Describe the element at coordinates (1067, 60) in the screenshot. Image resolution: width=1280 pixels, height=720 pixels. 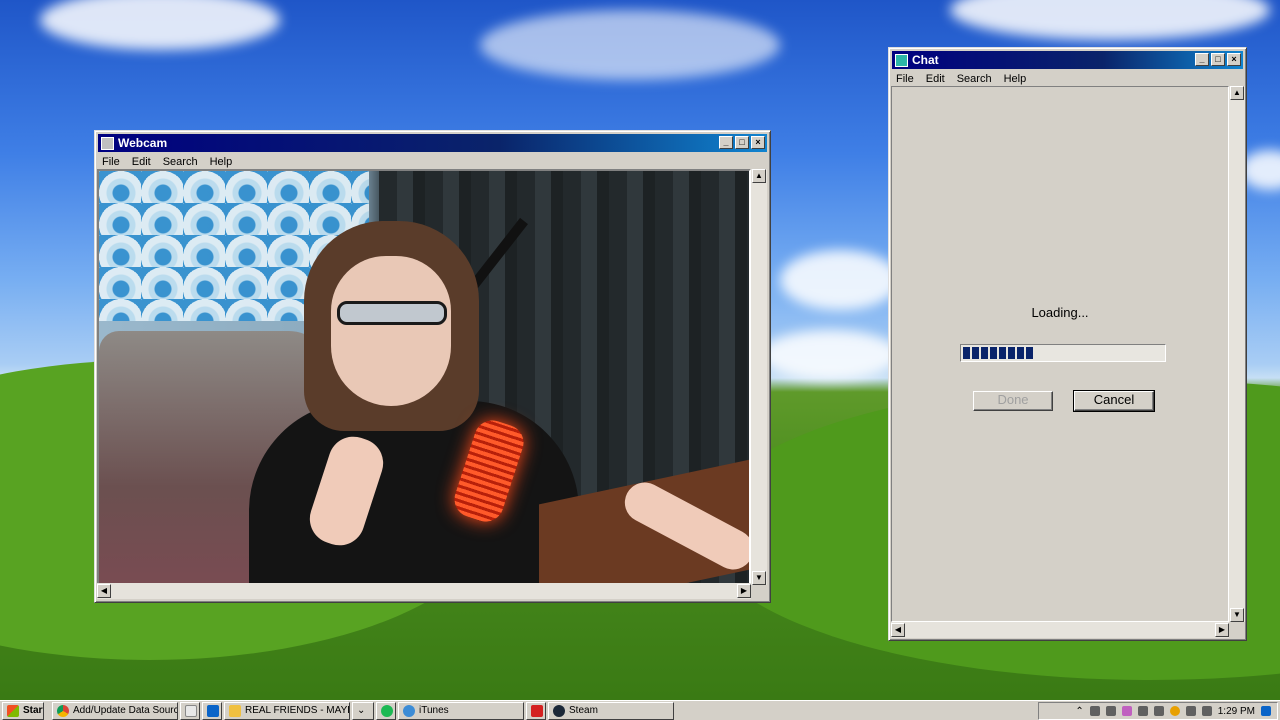
I see `chat-titlebar: Chat _ □ ×` at that location.